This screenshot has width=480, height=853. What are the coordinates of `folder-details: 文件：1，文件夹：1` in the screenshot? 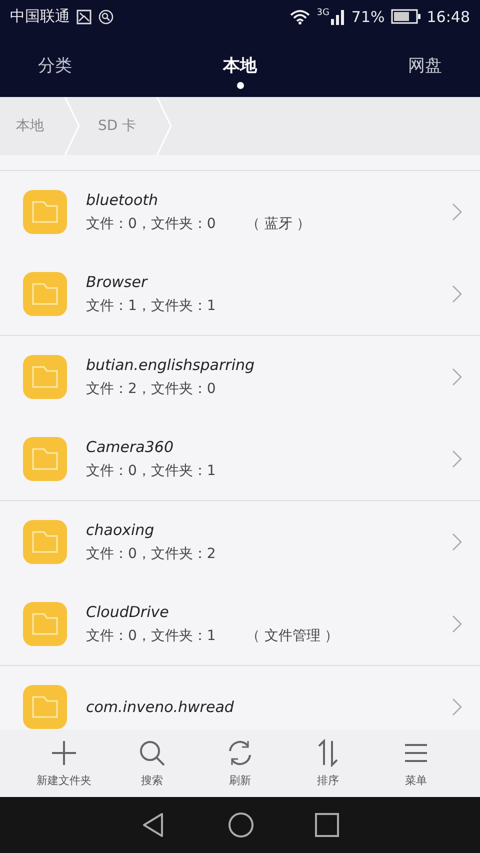 It's located at (151, 306).